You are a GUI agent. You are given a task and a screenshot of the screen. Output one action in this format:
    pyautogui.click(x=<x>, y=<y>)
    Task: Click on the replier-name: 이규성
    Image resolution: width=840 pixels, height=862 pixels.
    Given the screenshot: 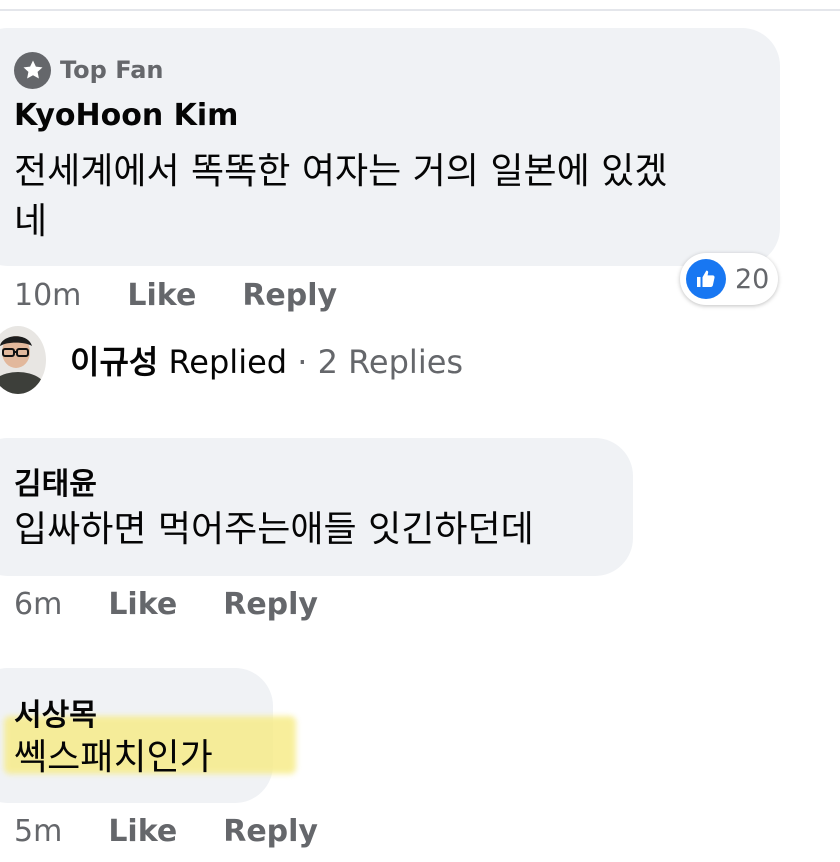 What is the action you would take?
    pyautogui.click(x=114, y=362)
    